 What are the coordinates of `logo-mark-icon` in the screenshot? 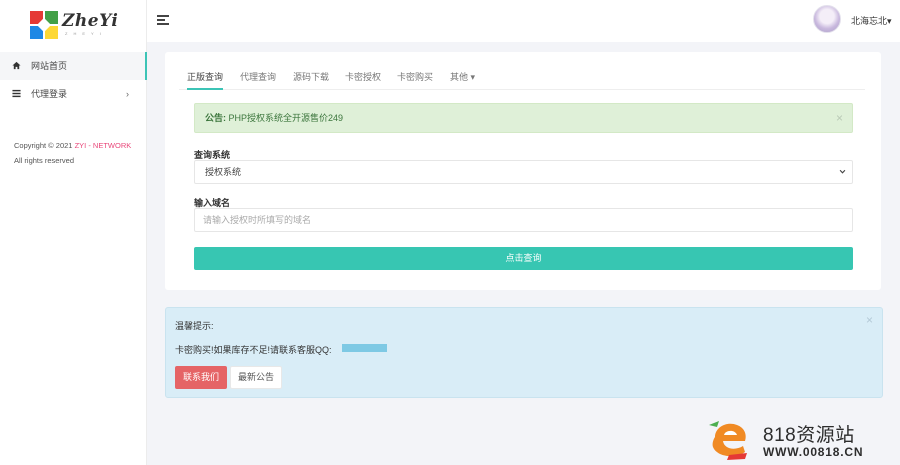 It's located at (44, 25).